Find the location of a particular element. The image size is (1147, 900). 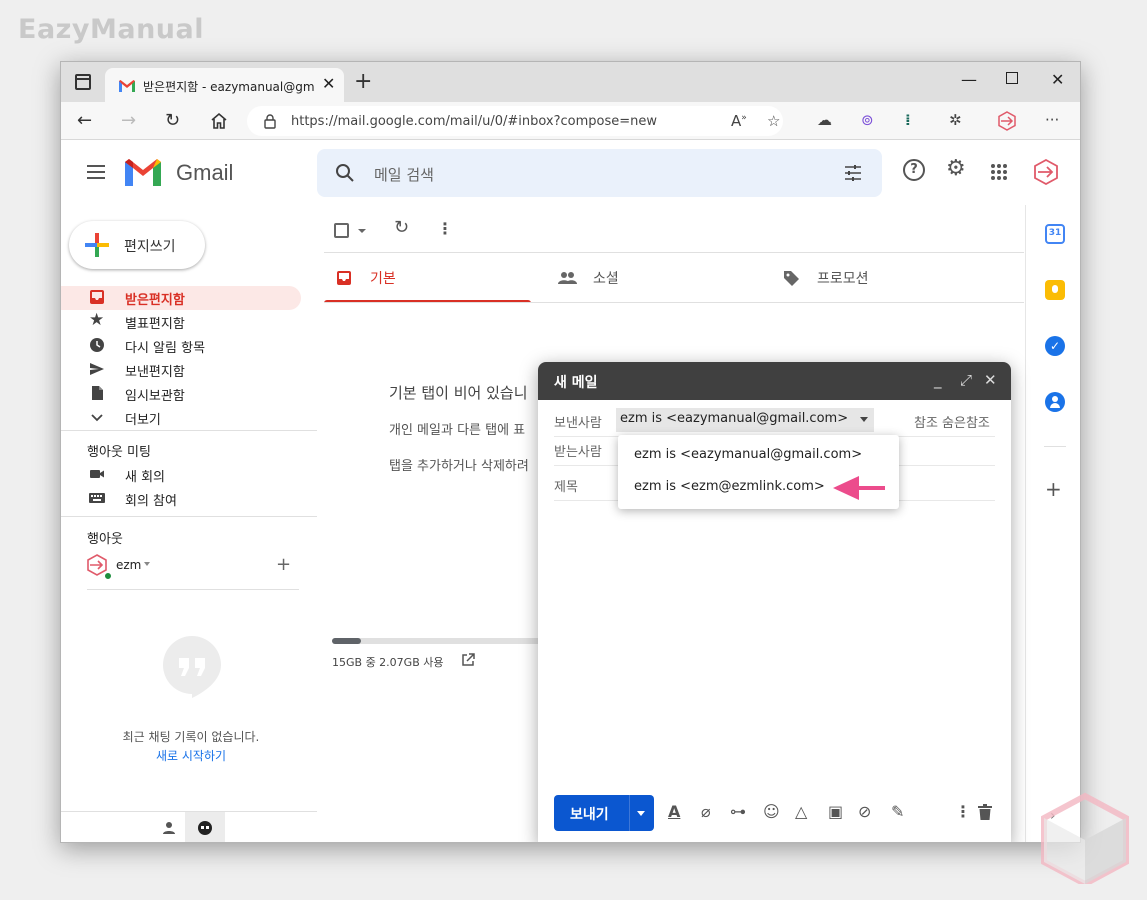

insert-link-icon: ⊶ is located at coordinates (738, 811).